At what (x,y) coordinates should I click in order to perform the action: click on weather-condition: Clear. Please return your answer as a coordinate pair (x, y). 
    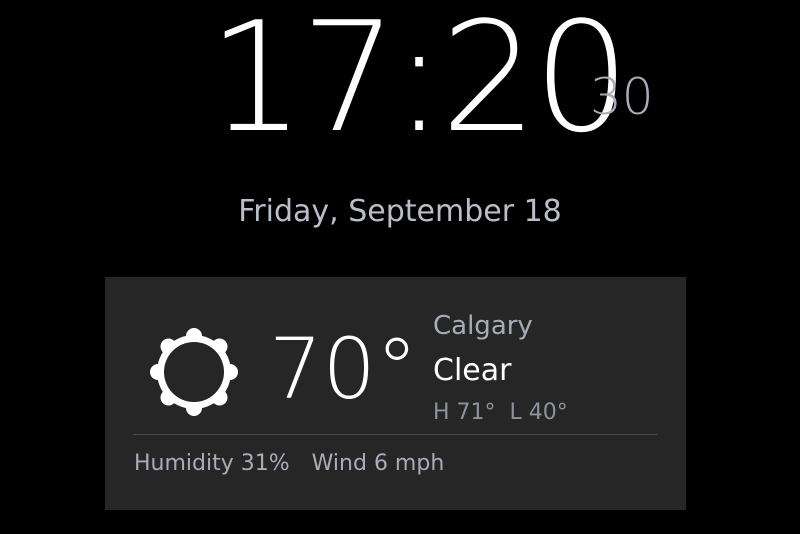
    Looking at the image, I should click on (472, 370).